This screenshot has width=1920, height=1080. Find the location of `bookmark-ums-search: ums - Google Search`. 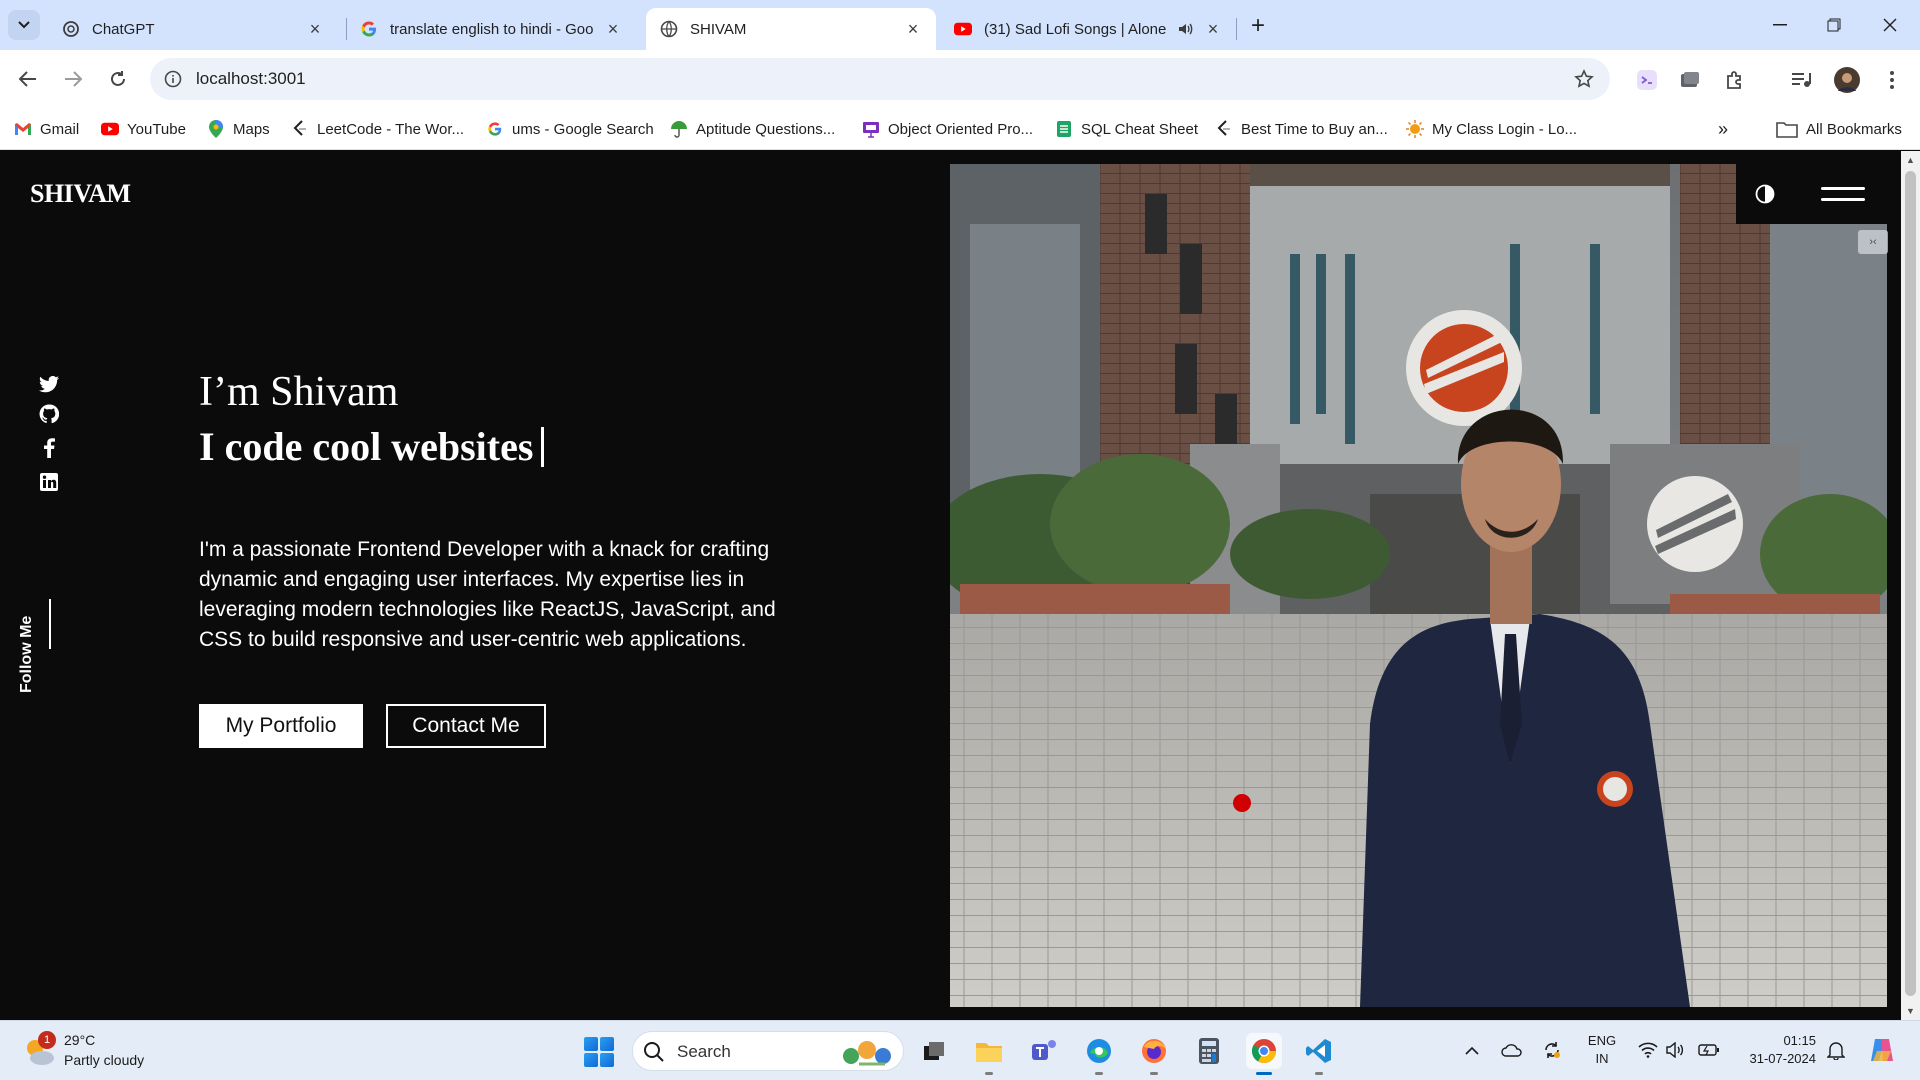

bookmark-ums-search: ums - Google Search is located at coordinates (570, 129).